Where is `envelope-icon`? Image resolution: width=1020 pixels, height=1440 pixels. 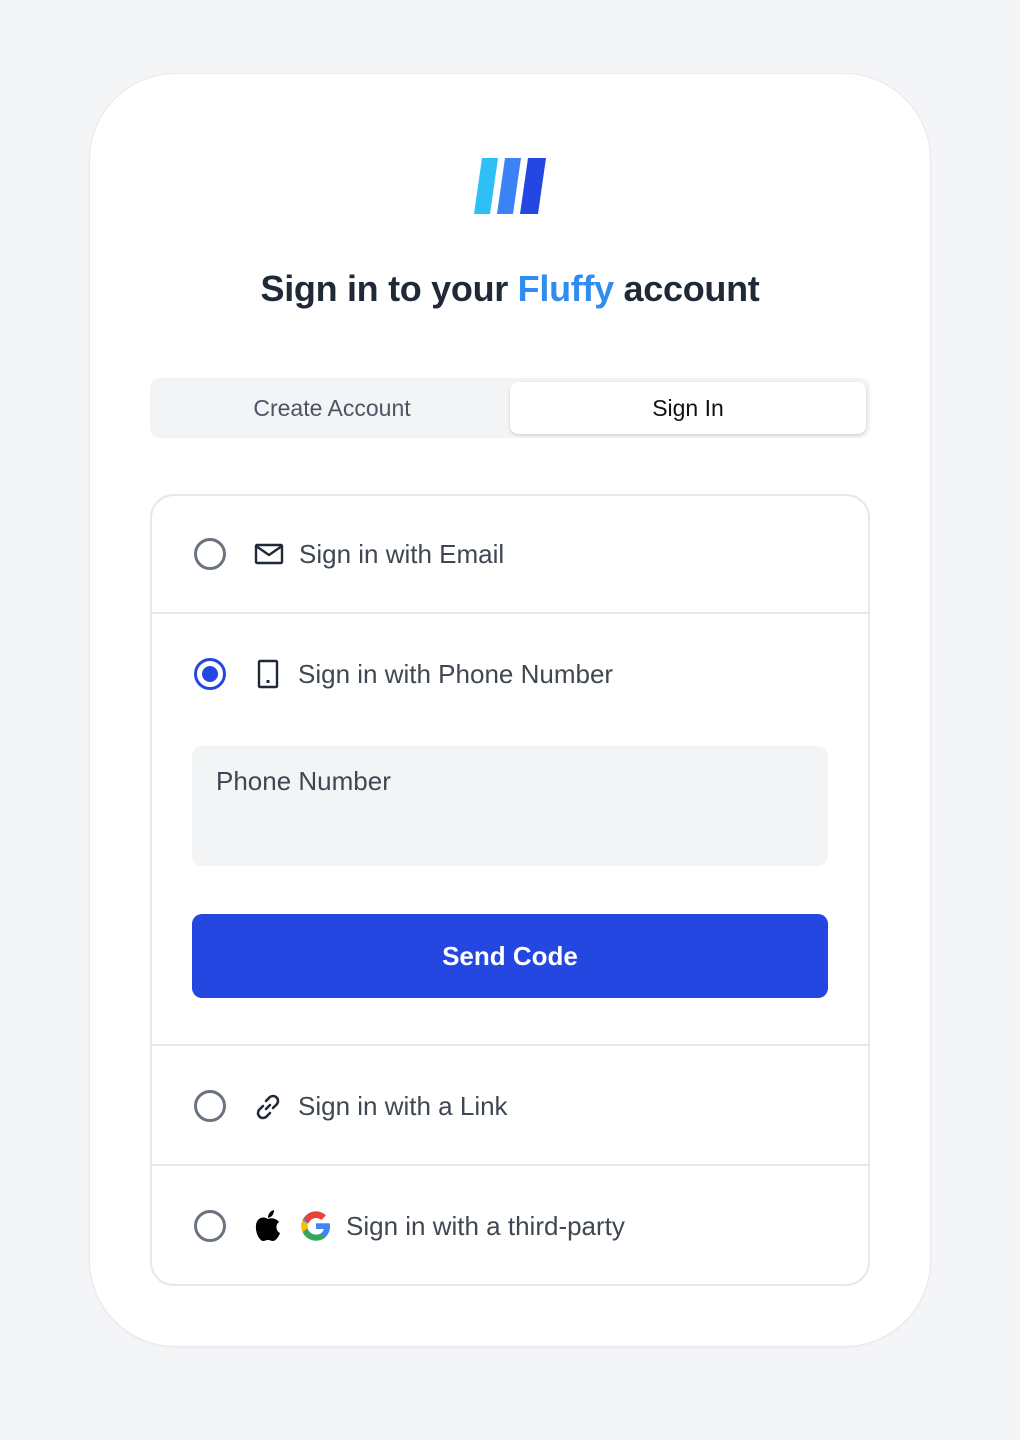 envelope-icon is located at coordinates (269, 554).